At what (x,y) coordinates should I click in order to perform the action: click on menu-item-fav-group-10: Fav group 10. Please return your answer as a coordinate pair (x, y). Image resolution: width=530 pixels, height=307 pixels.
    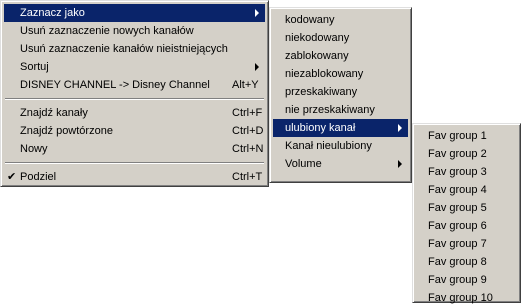
    Looking at the image, I should click on (466, 298).